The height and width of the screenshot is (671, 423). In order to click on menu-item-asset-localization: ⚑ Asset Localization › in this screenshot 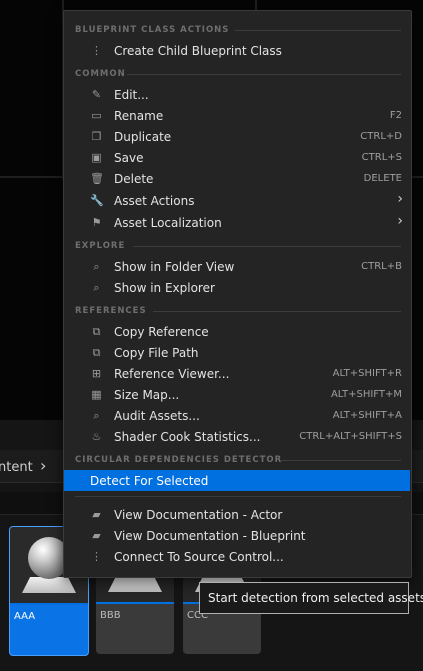, I will do `click(237, 222)`.